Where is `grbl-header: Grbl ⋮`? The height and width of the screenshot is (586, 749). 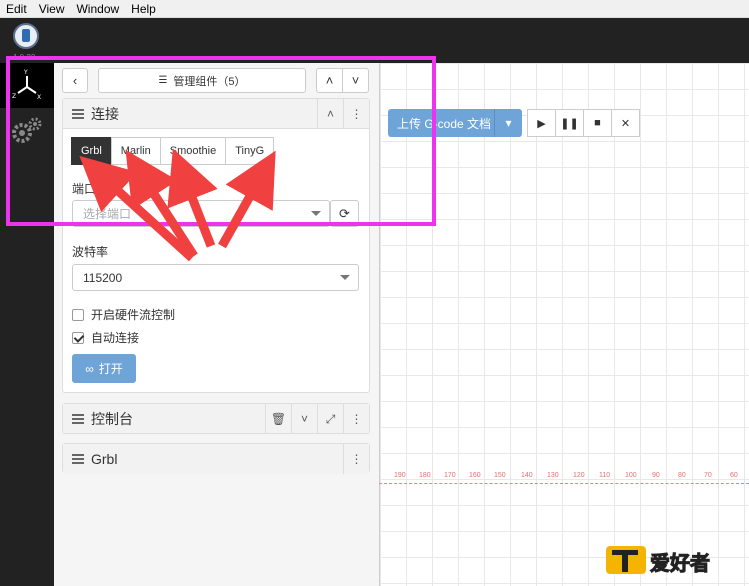 grbl-header: Grbl ⋮ is located at coordinates (216, 459).